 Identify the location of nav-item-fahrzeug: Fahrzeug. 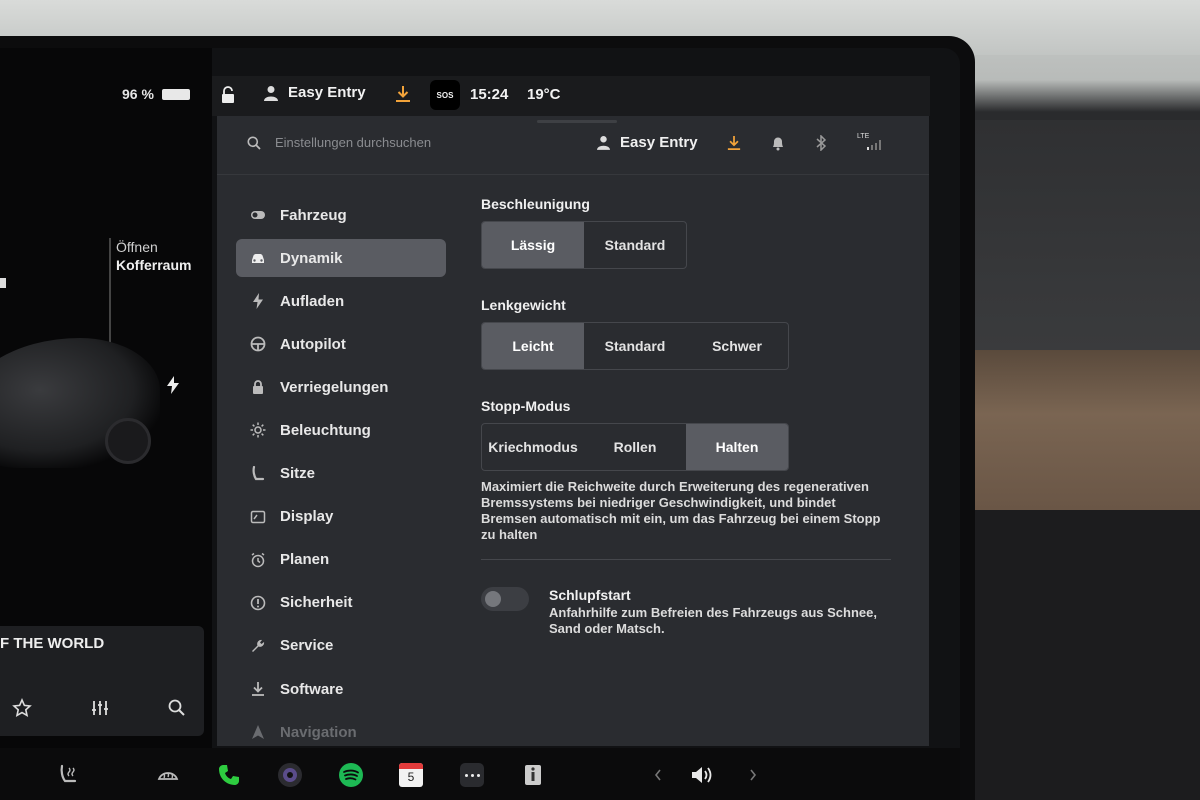
(341, 215).